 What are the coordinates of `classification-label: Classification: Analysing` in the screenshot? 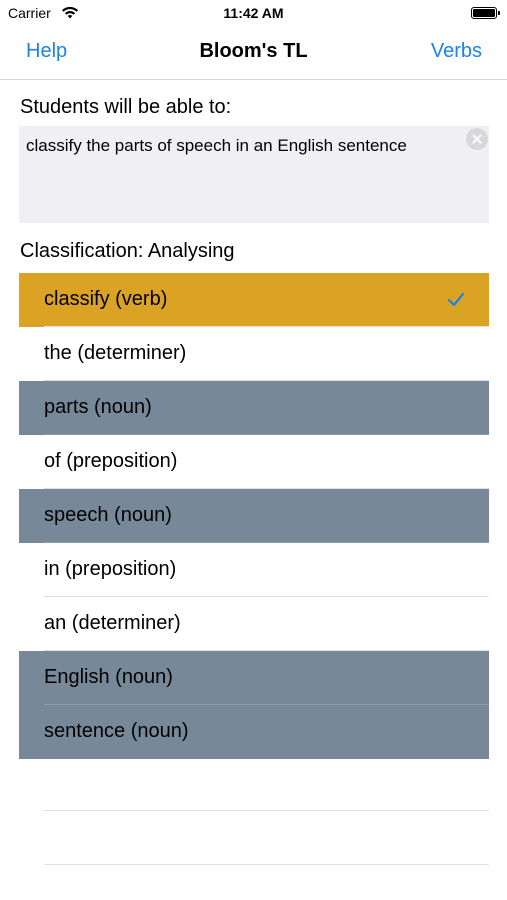 It's located at (127, 251).